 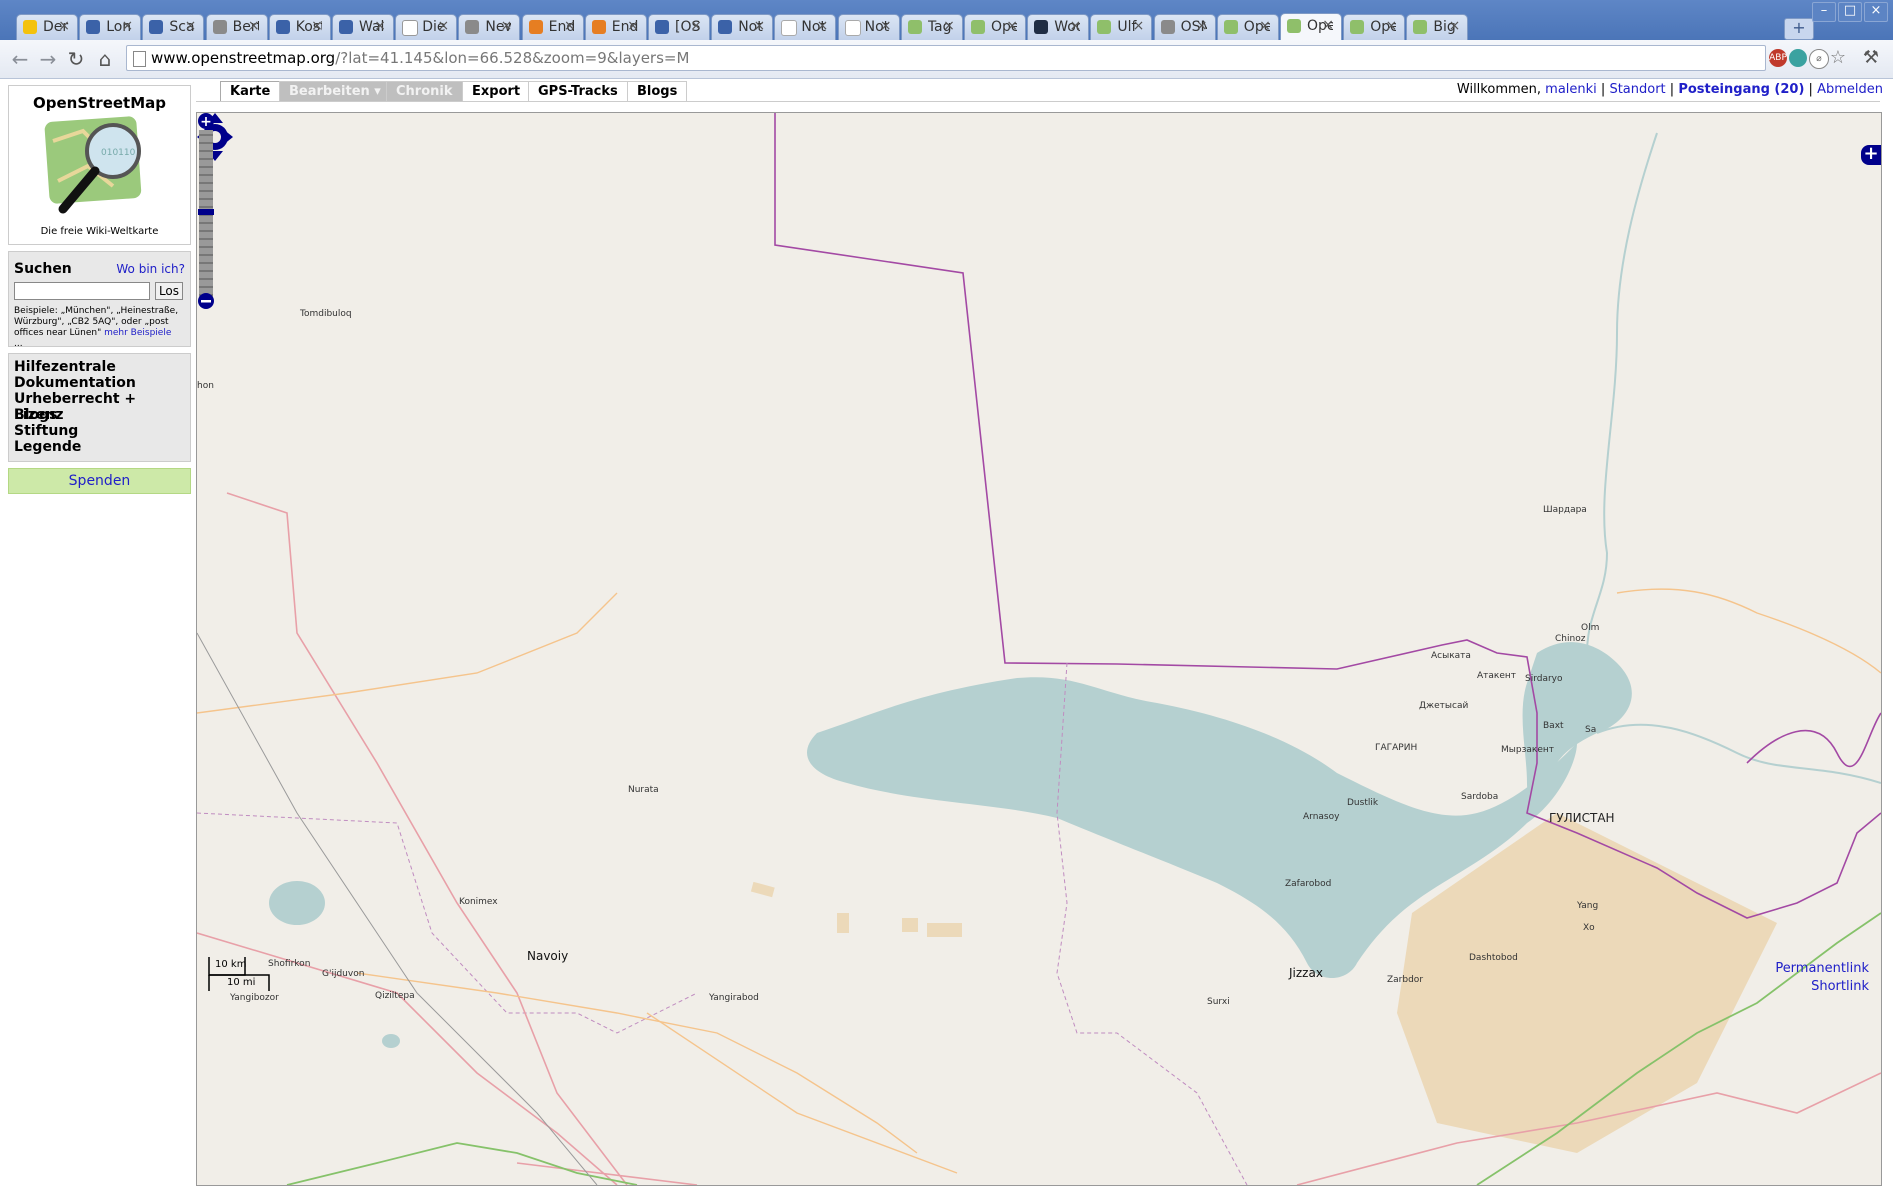 I want to click on place-label: Асыката, so click(x=1451, y=656).